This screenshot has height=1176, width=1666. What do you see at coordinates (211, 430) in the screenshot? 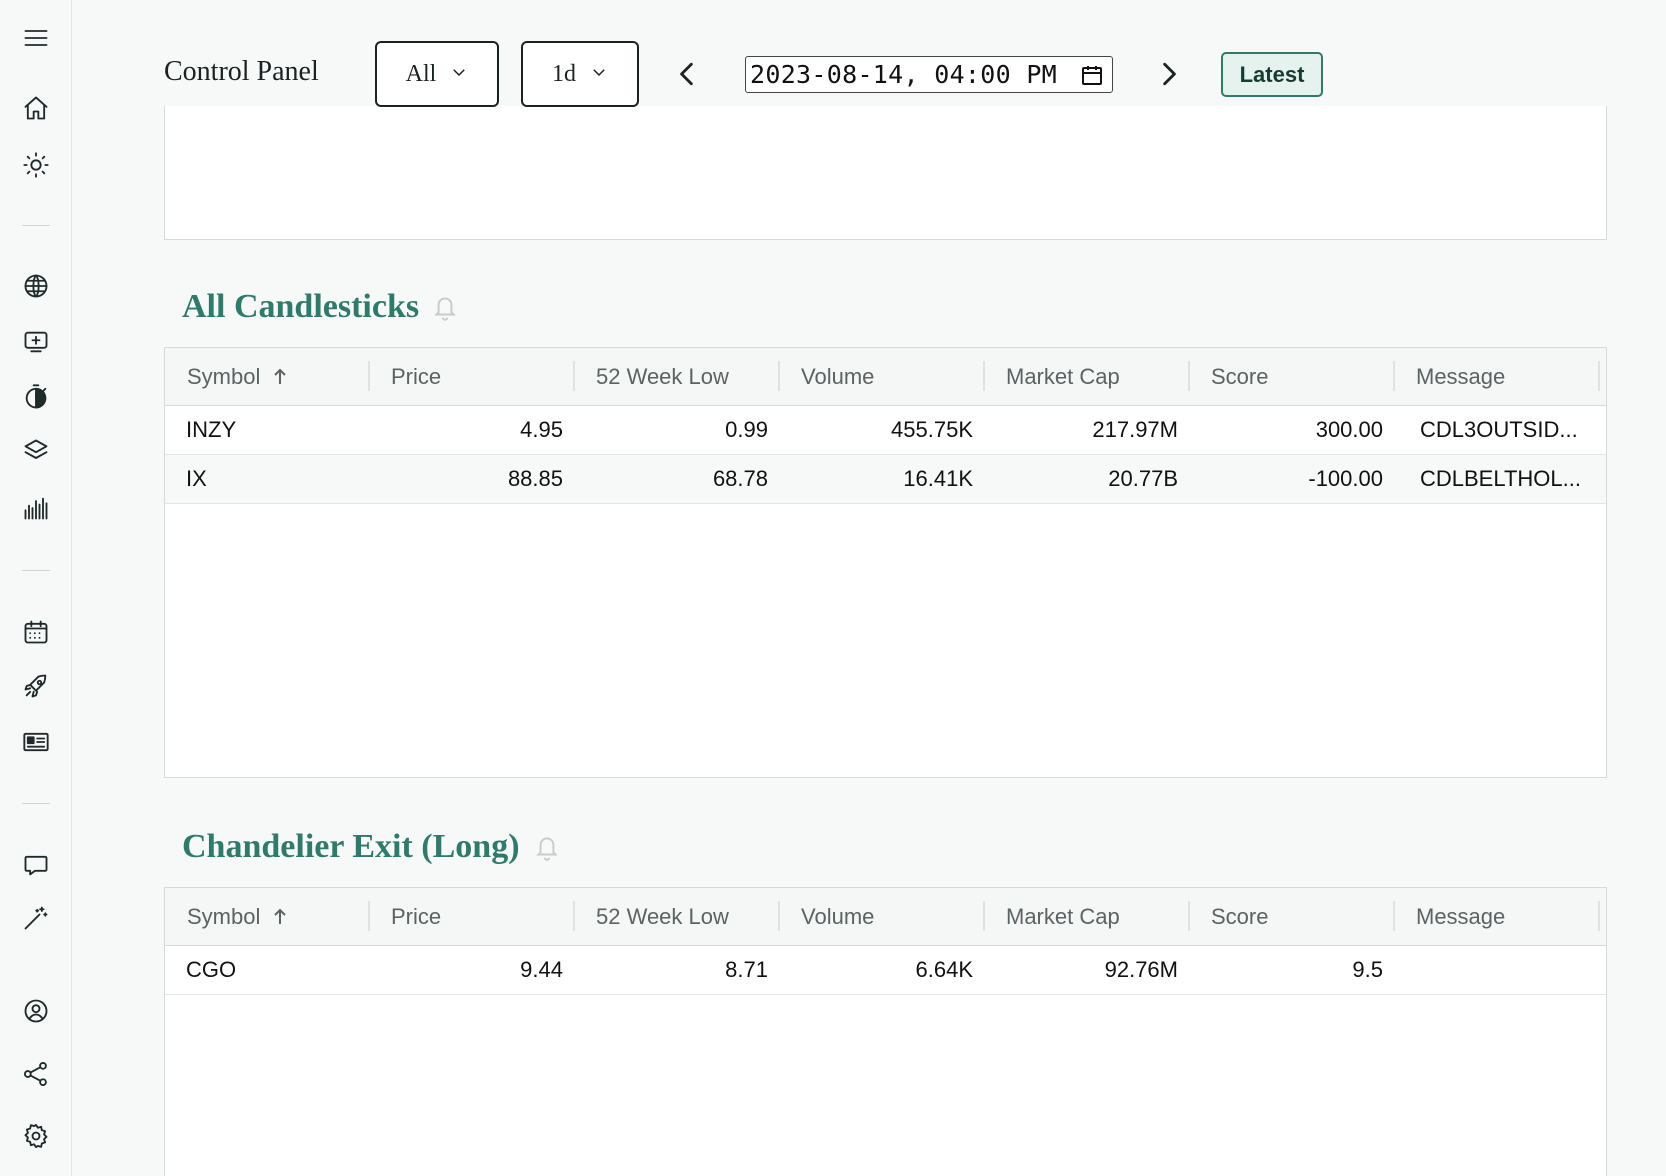
I see `cell-symbol: INZY` at bounding box center [211, 430].